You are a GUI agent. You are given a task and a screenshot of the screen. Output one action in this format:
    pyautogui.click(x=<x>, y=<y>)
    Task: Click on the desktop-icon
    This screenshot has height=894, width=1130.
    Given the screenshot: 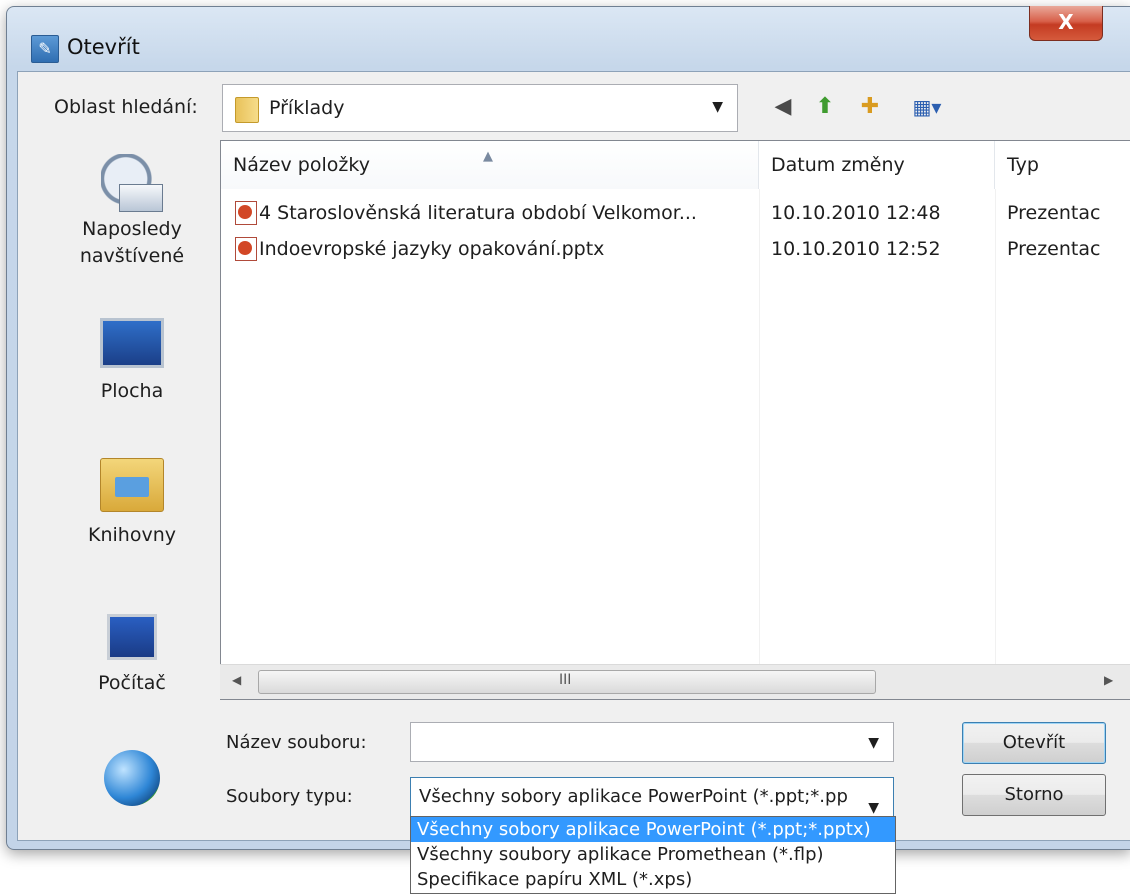 What is the action you would take?
    pyautogui.click(x=132, y=343)
    